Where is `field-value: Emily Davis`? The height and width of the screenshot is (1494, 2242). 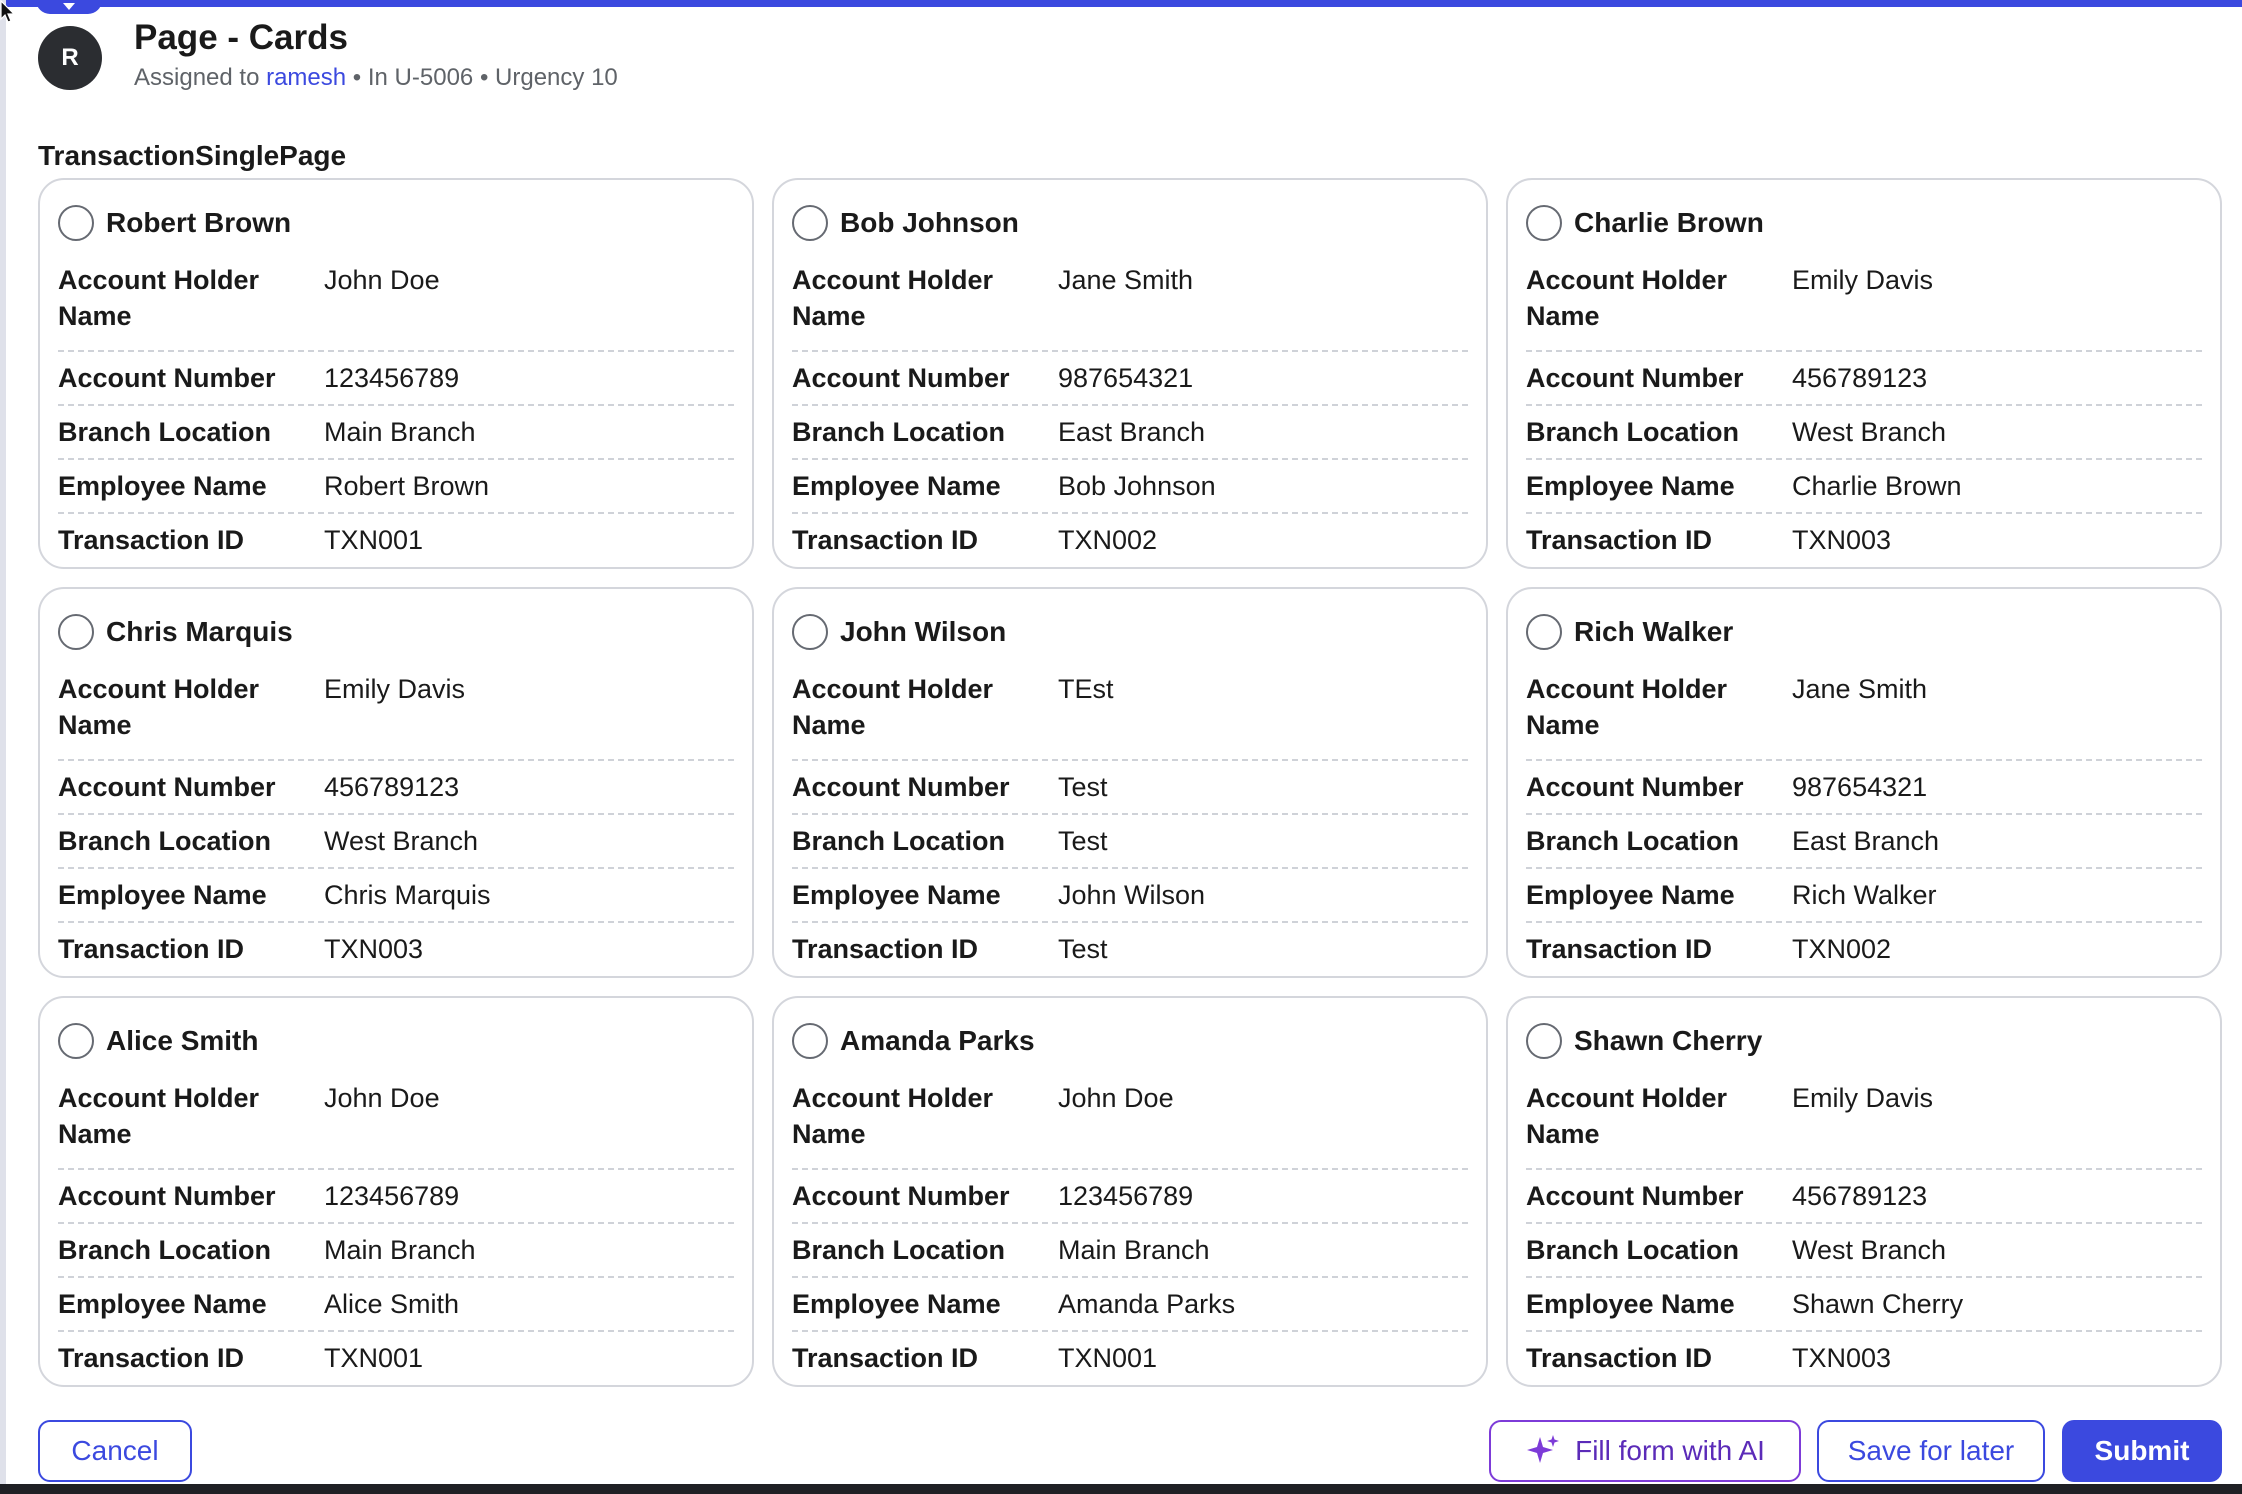 field-value: Emily Davis is located at coordinates (1863, 1098).